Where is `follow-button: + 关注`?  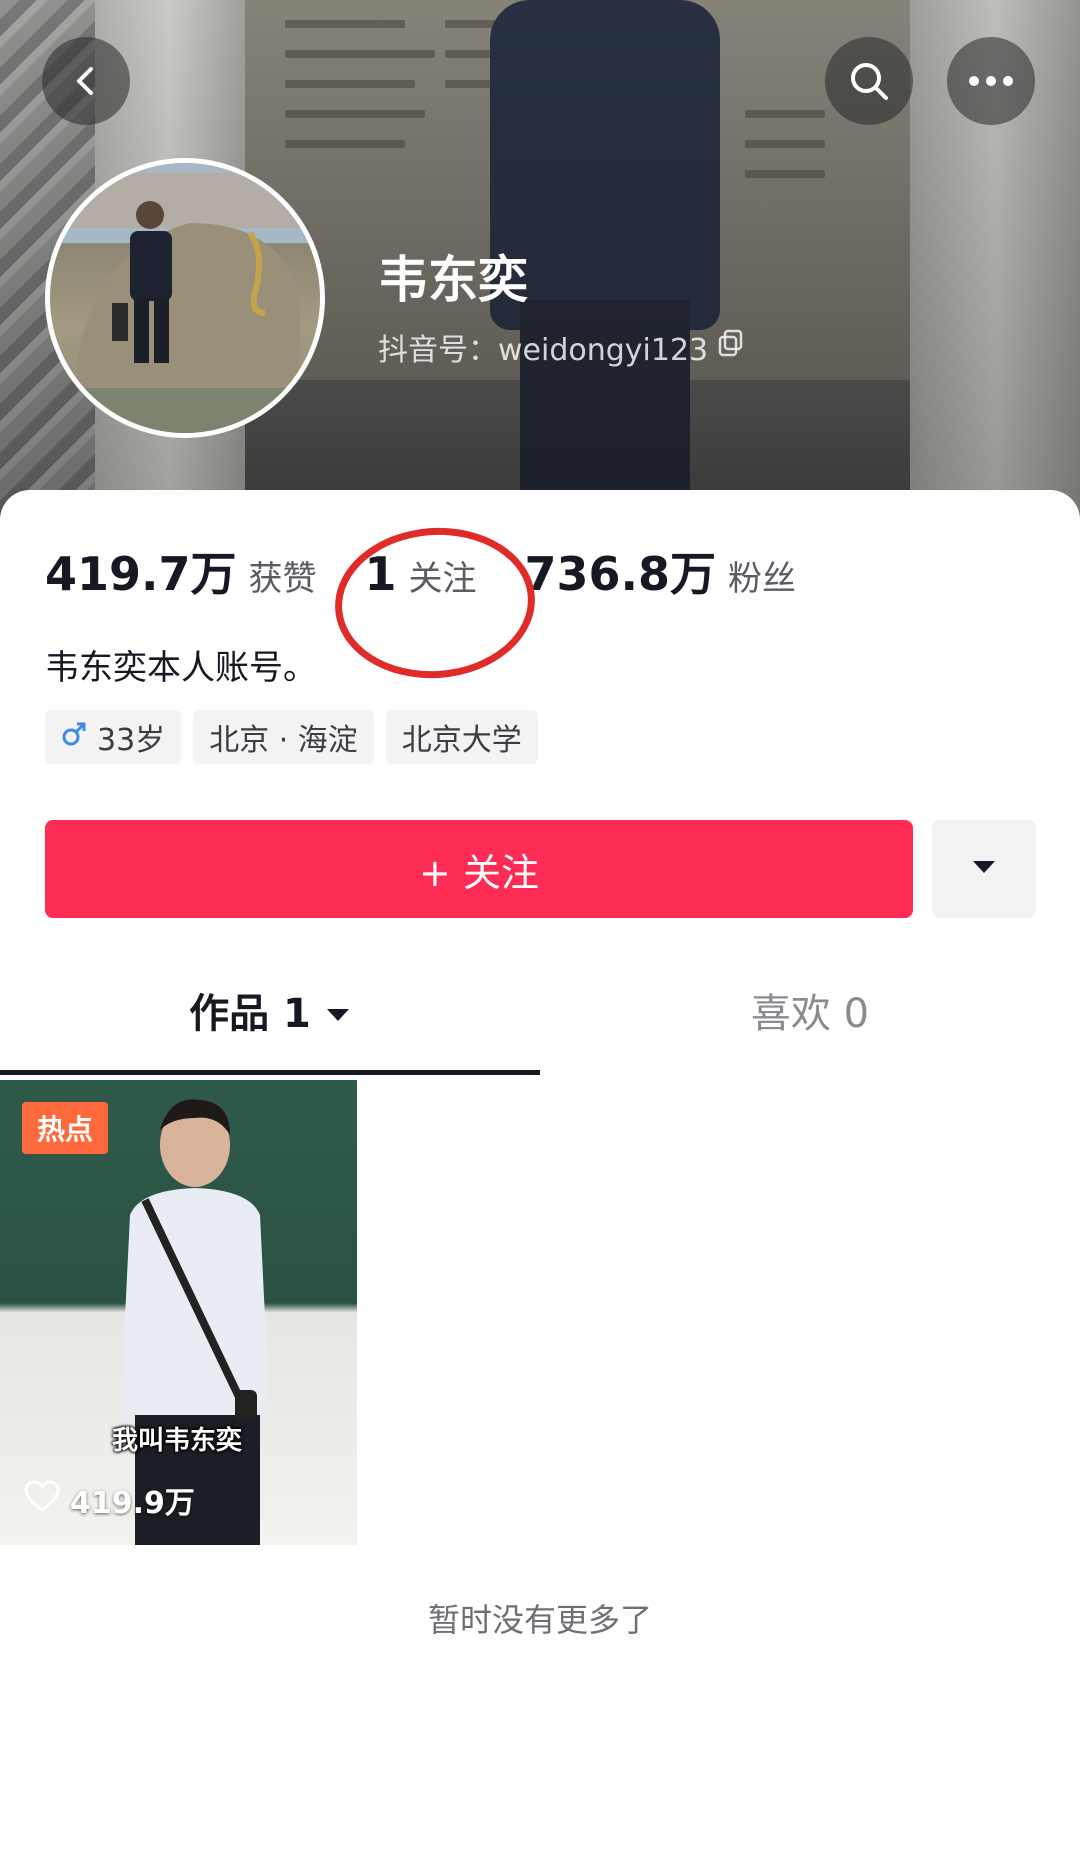
follow-button: + 关注 is located at coordinates (479, 869).